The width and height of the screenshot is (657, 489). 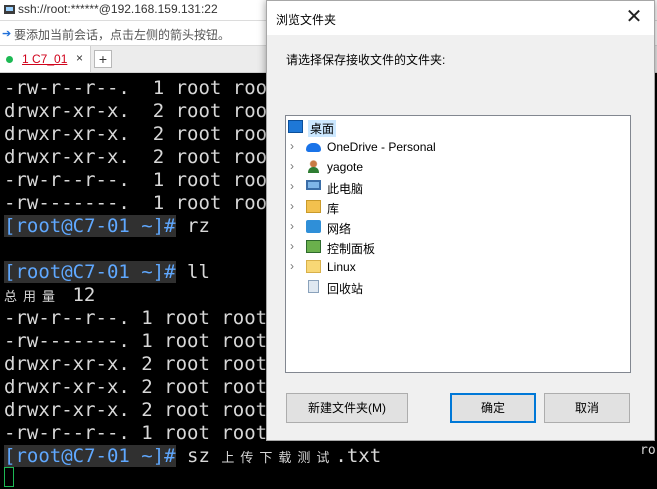 What do you see at coordinates (192, 226) in the screenshot?
I see `command-text: rz` at bounding box center [192, 226].